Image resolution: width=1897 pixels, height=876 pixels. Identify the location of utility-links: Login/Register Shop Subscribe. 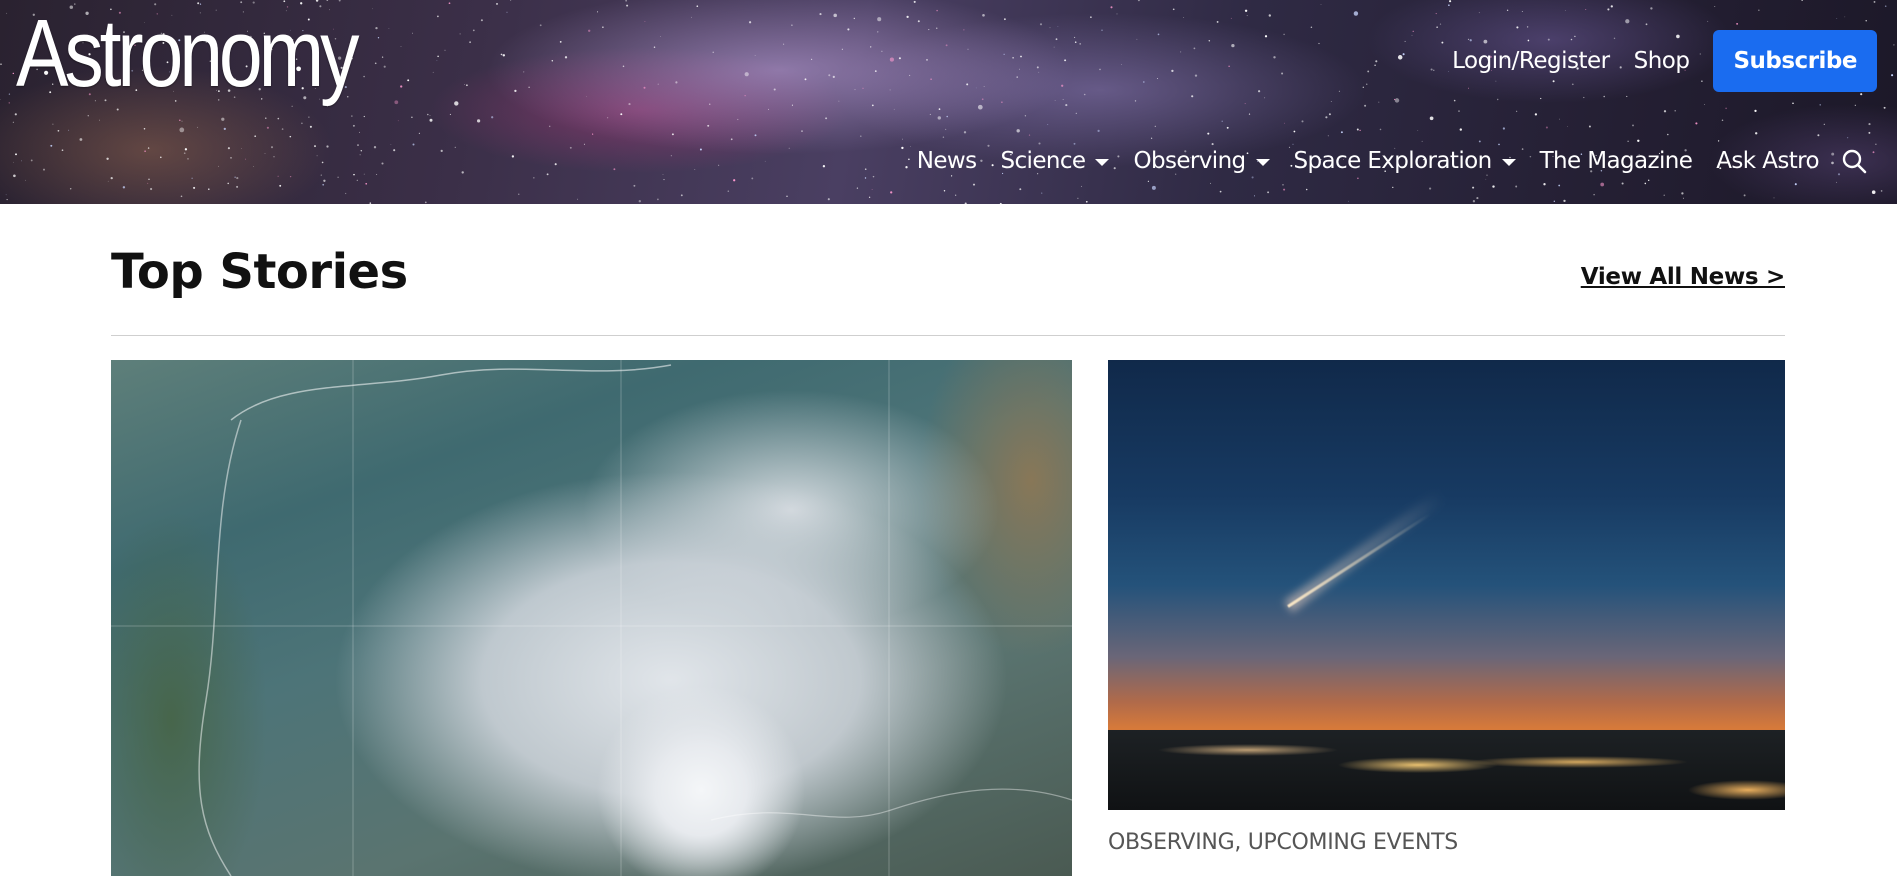
(1664, 61).